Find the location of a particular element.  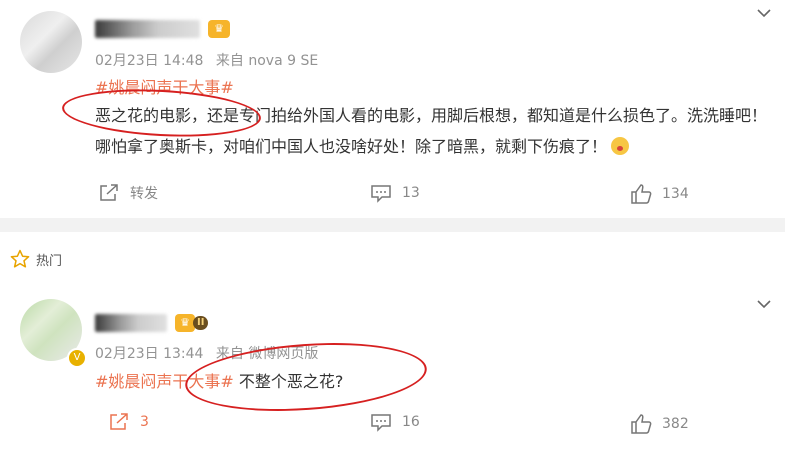

member-badge: ♛ is located at coordinates (219, 29).